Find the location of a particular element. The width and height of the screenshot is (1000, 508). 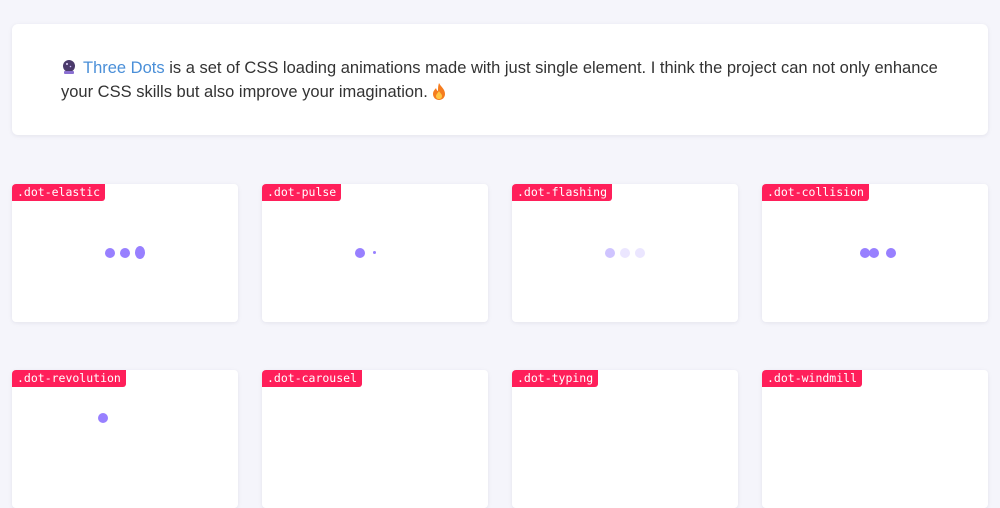

dot-pulse-animation is located at coordinates (375, 253).